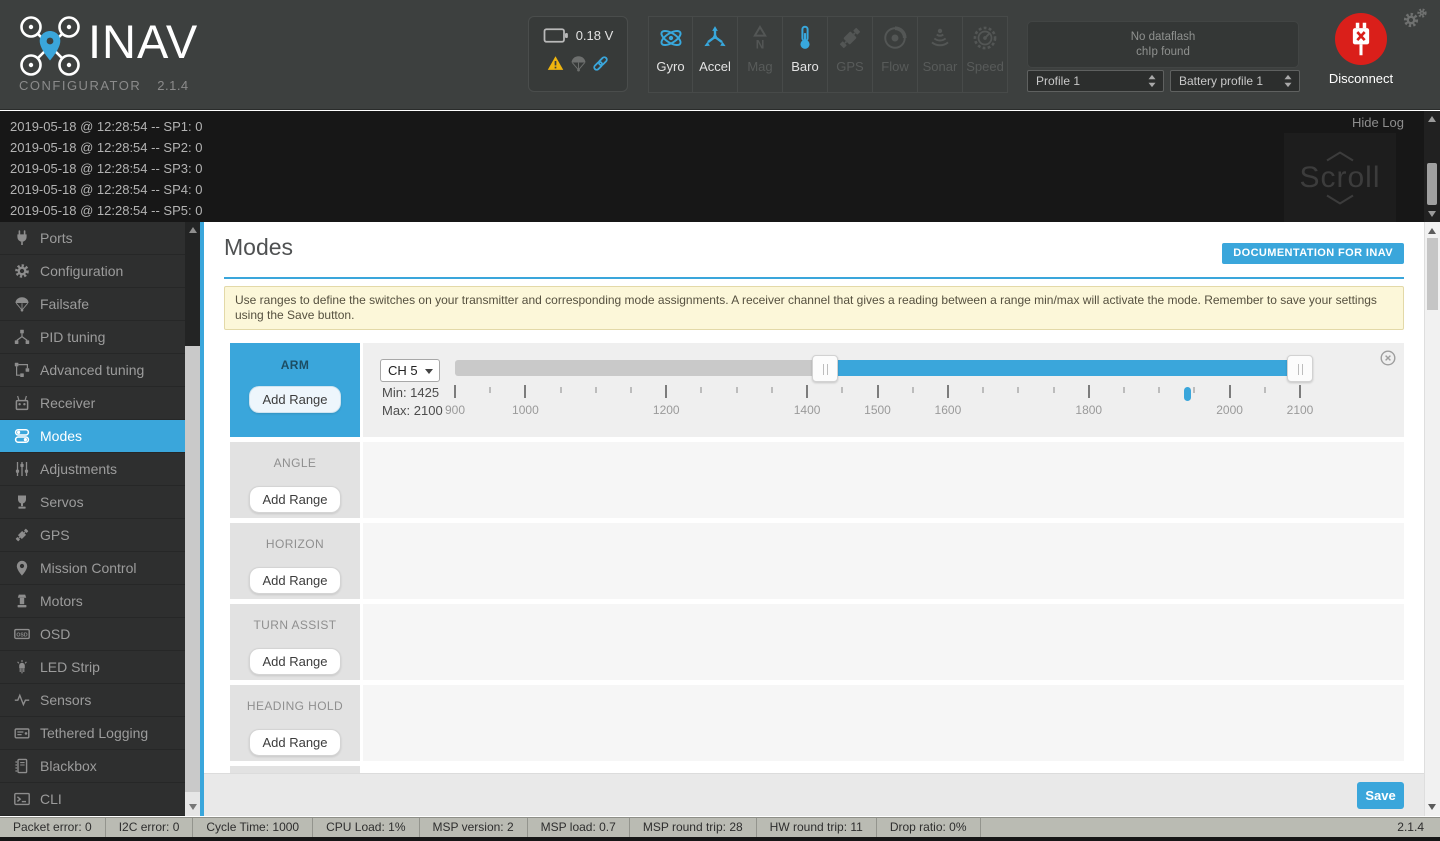 This screenshot has height=841, width=1440. Describe the element at coordinates (1062, 368) in the screenshot. I see `range-fill` at that location.